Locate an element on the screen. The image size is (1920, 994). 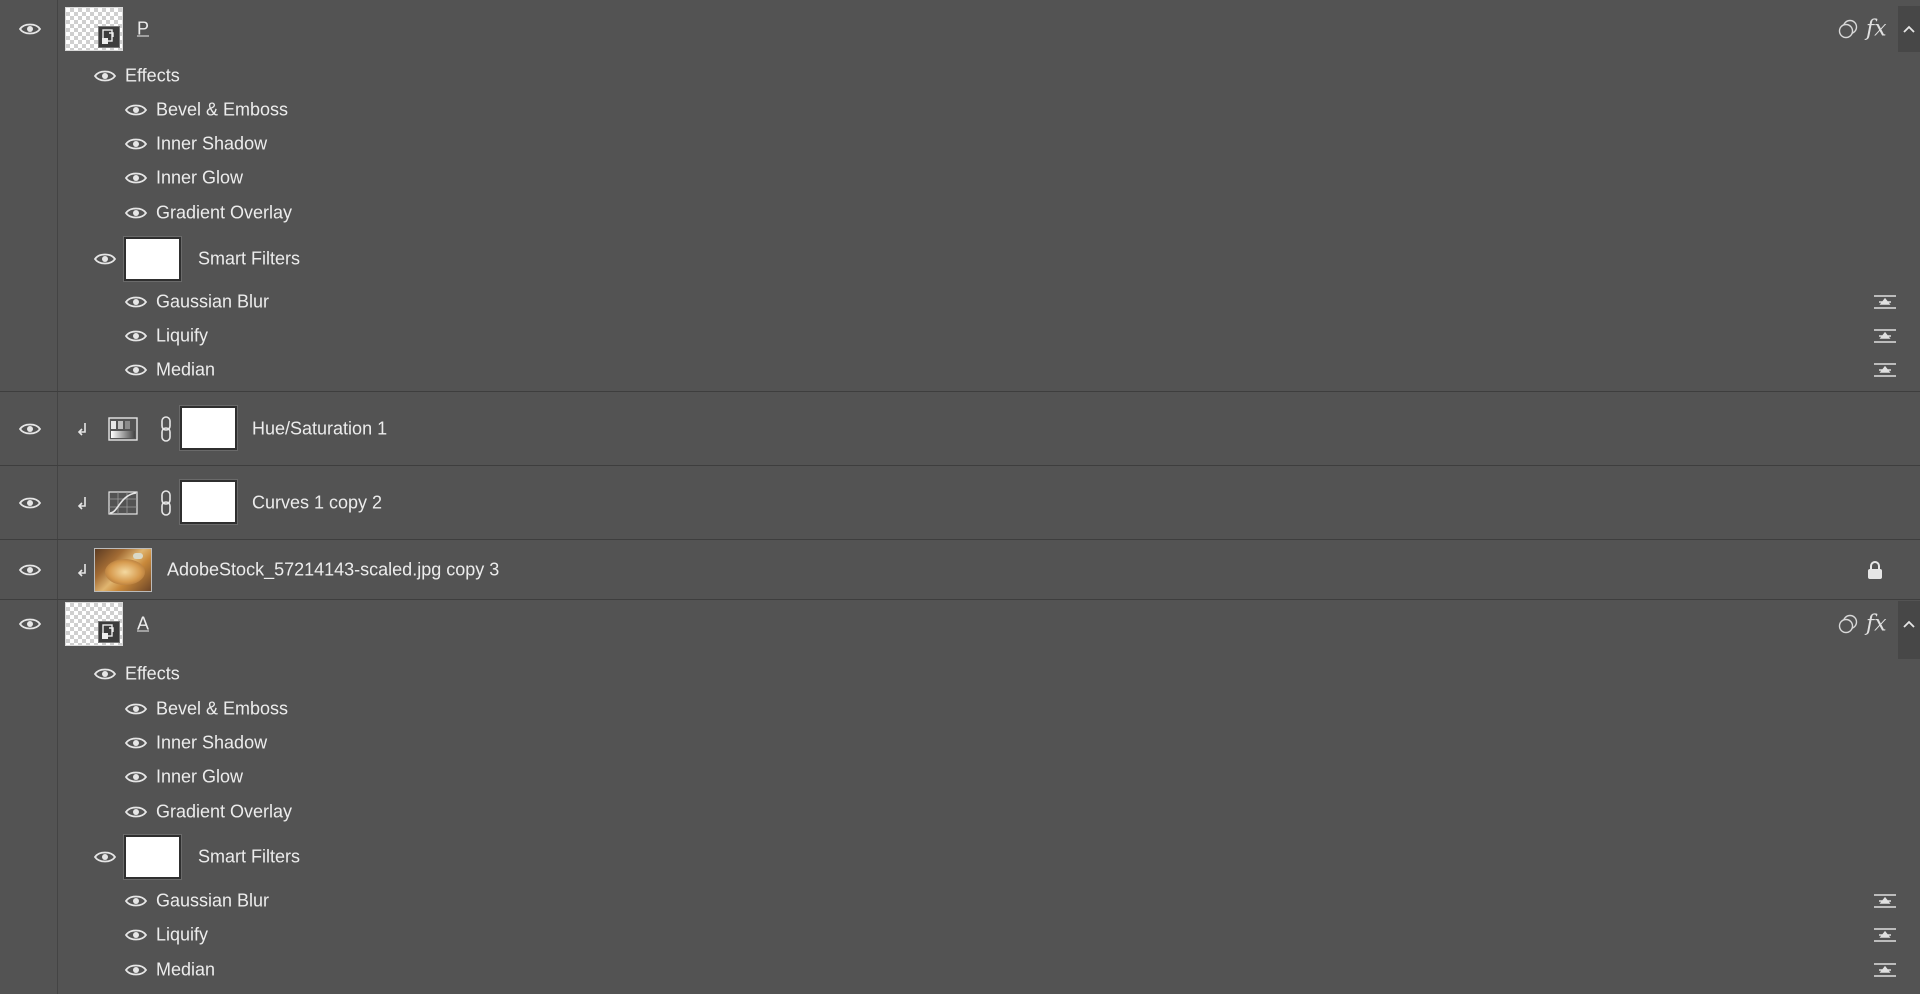
layer-header: A fx is located at coordinates (960, 630).